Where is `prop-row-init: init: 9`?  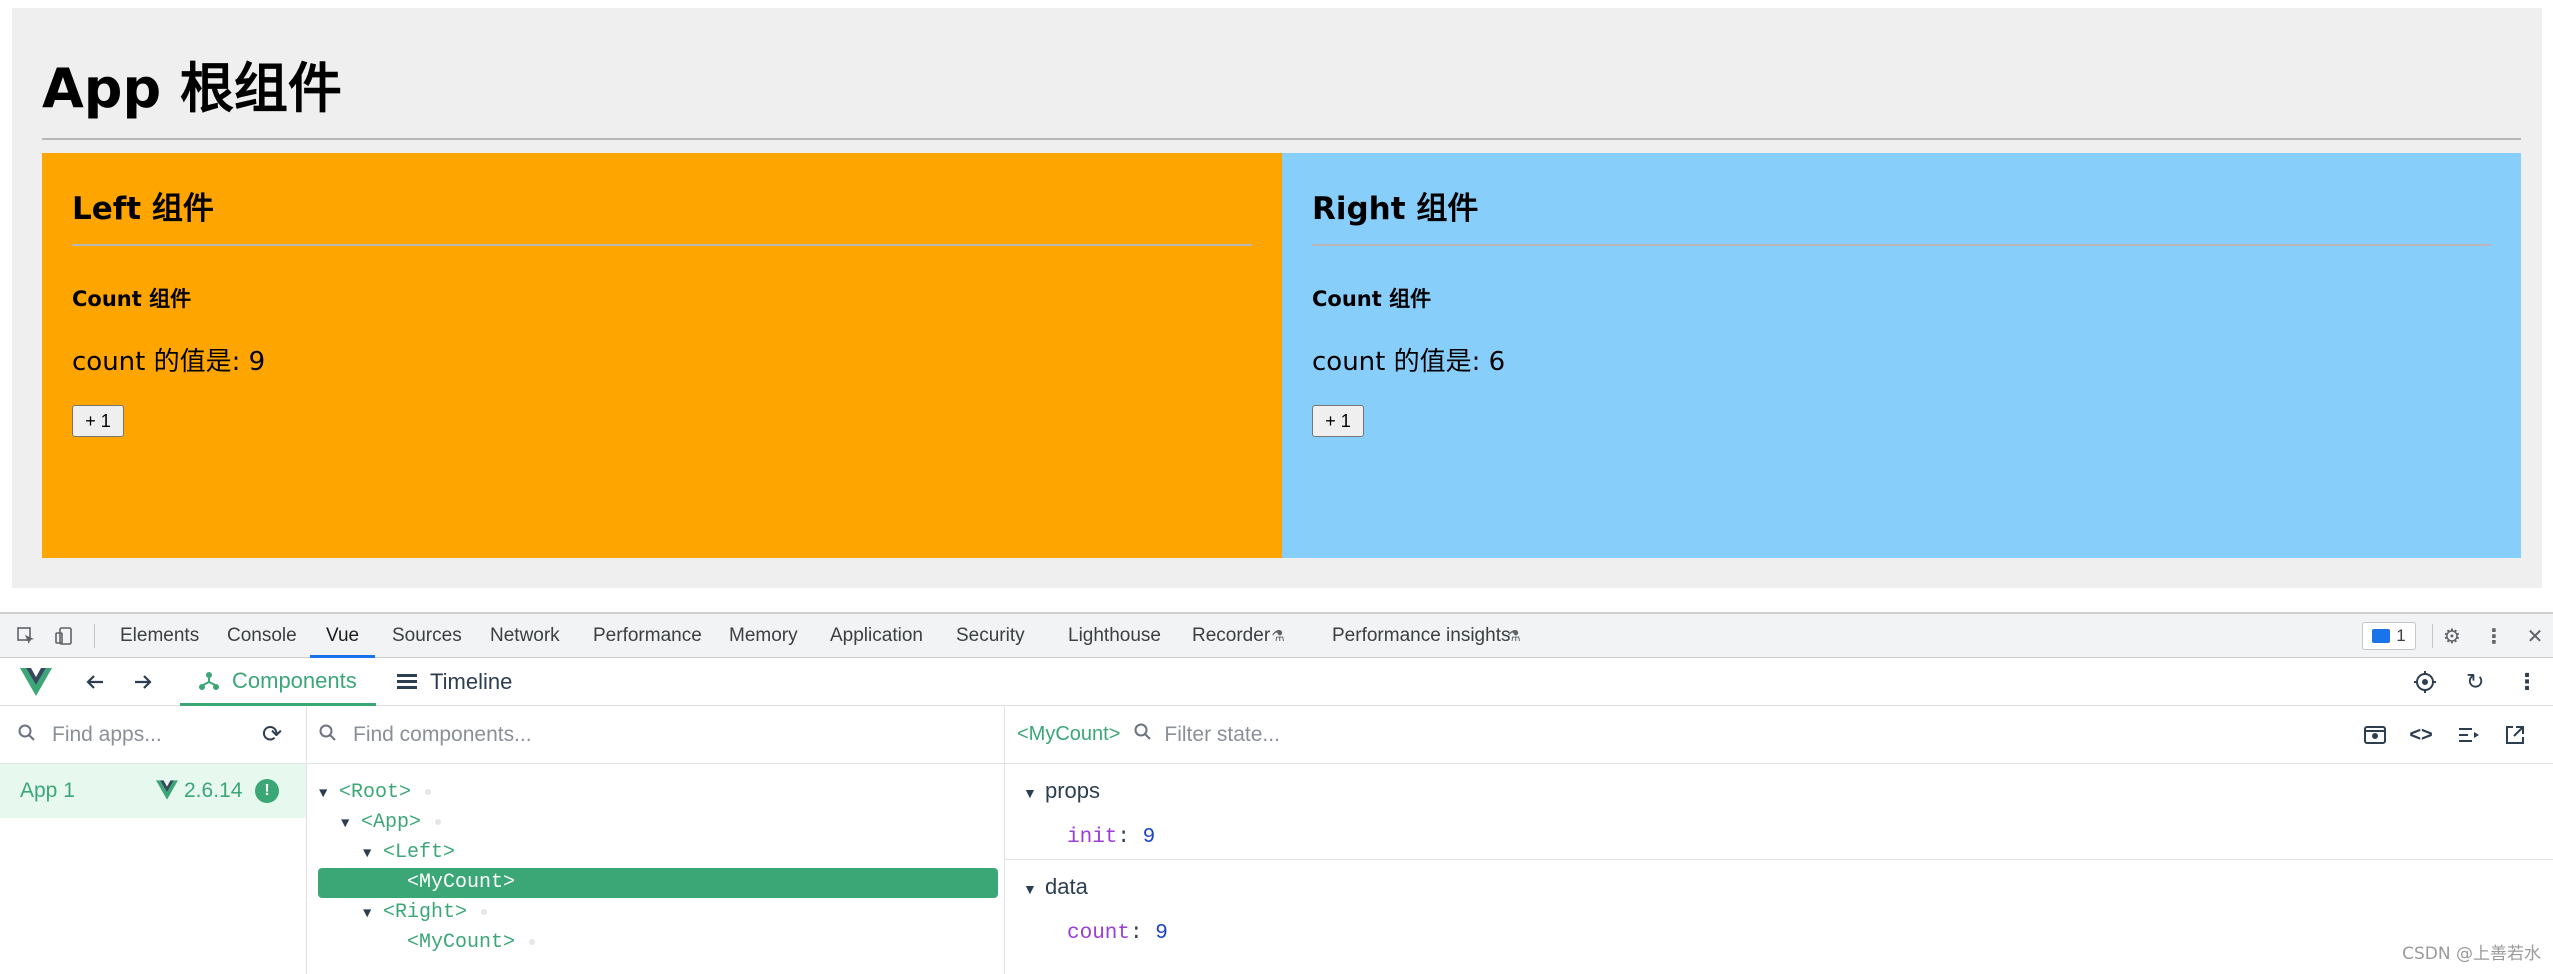 prop-row-init: init: 9 is located at coordinates (1111, 837).